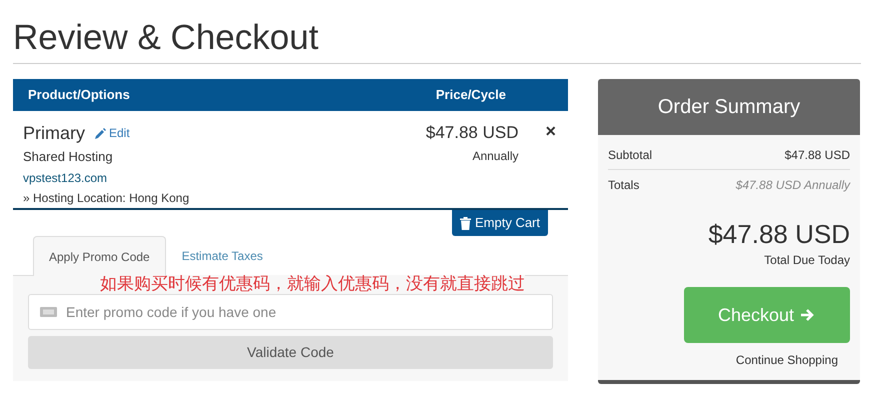 The height and width of the screenshot is (417, 874). What do you see at coordinates (729, 107) in the screenshot?
I see `summary-title: Order Summary` at bounding box center [729, 107].